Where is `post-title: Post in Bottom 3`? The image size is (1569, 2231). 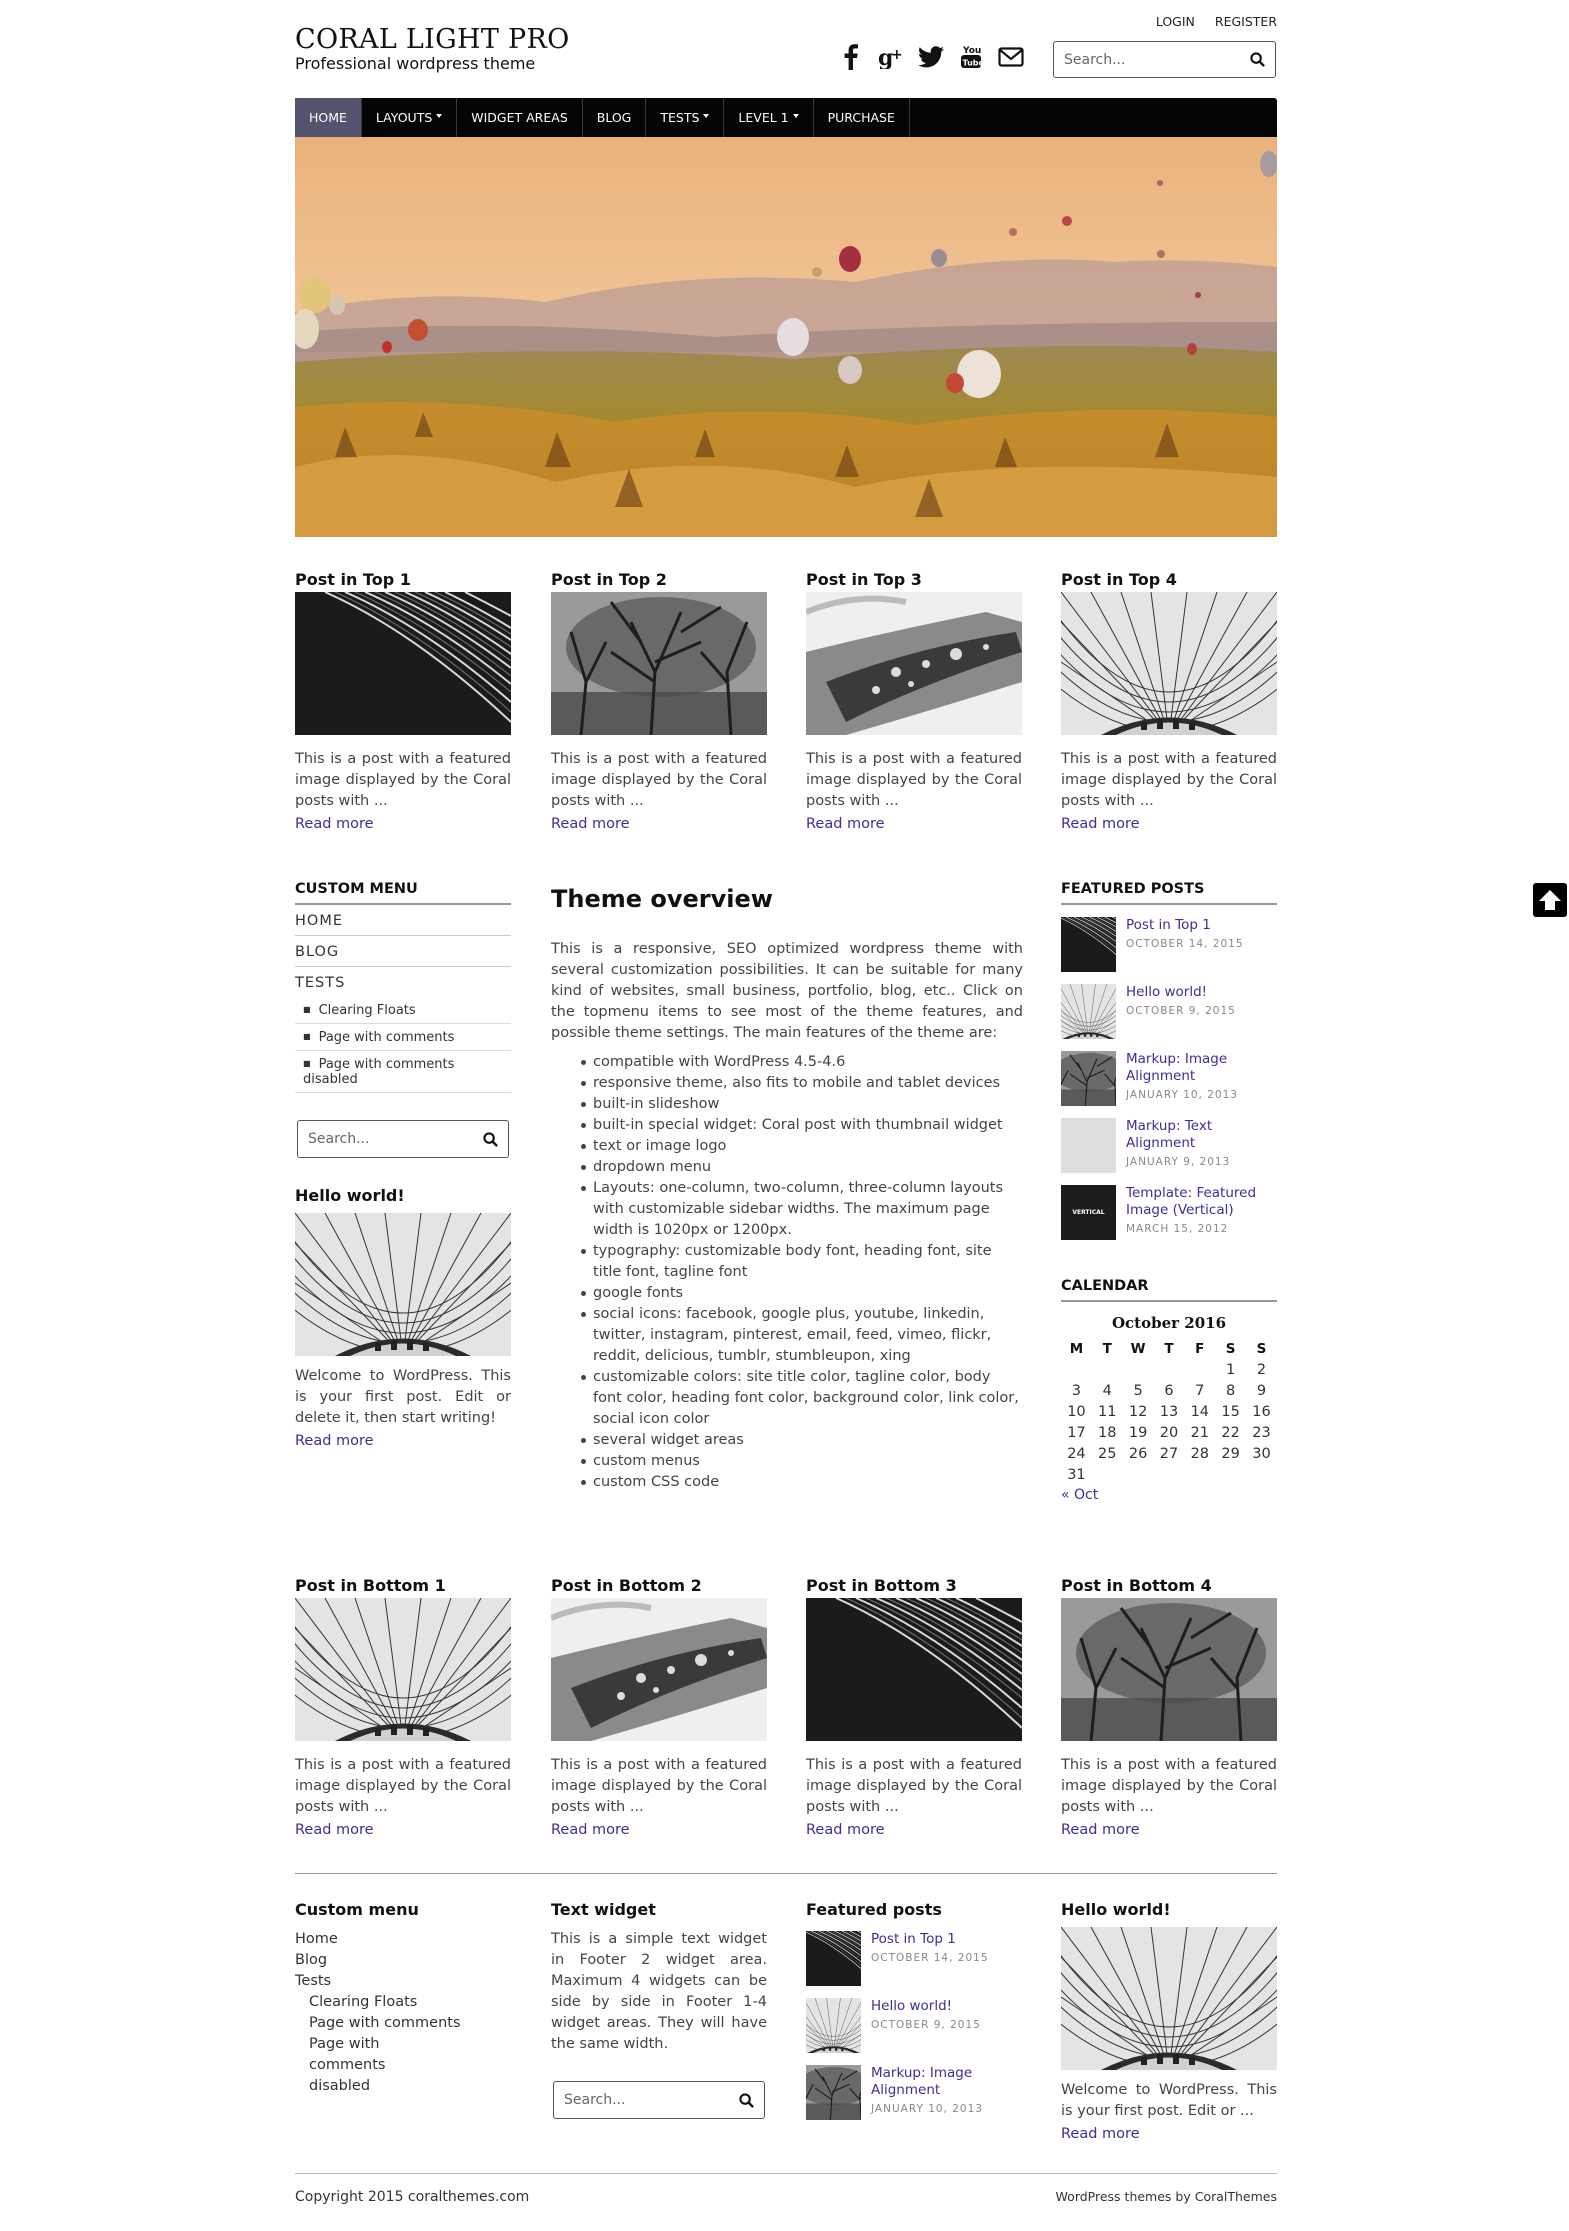
post-title: Post in Bottom 3 is located at coordinates (914, 1587).